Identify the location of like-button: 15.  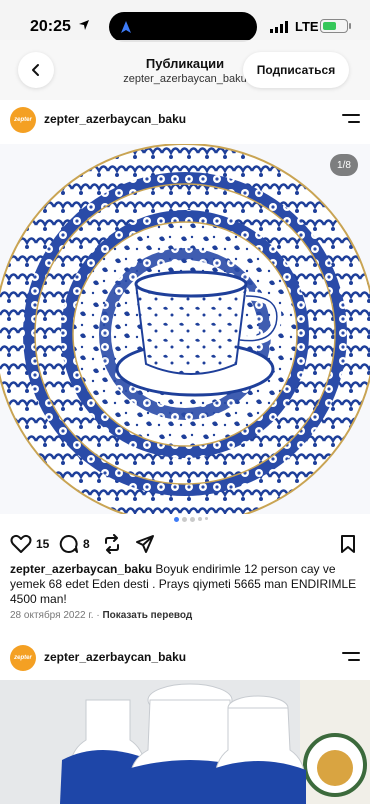
(29, 544).